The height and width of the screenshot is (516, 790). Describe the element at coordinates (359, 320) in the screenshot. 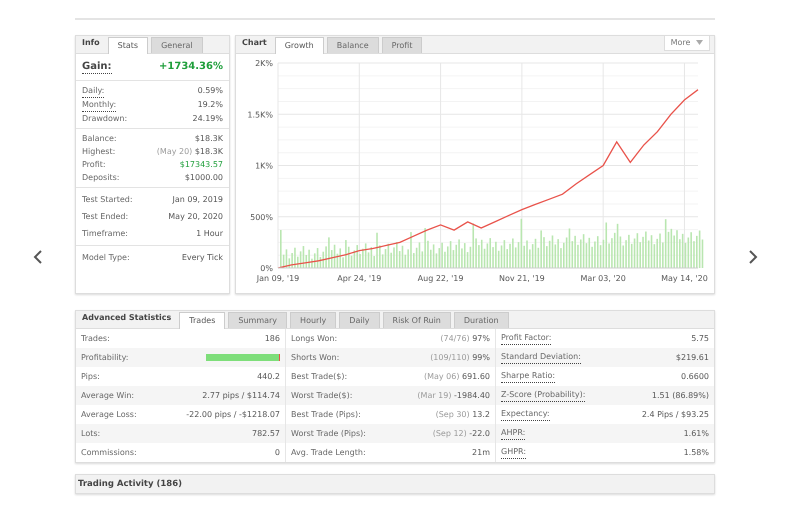

I see `tab: Daily` at that location.